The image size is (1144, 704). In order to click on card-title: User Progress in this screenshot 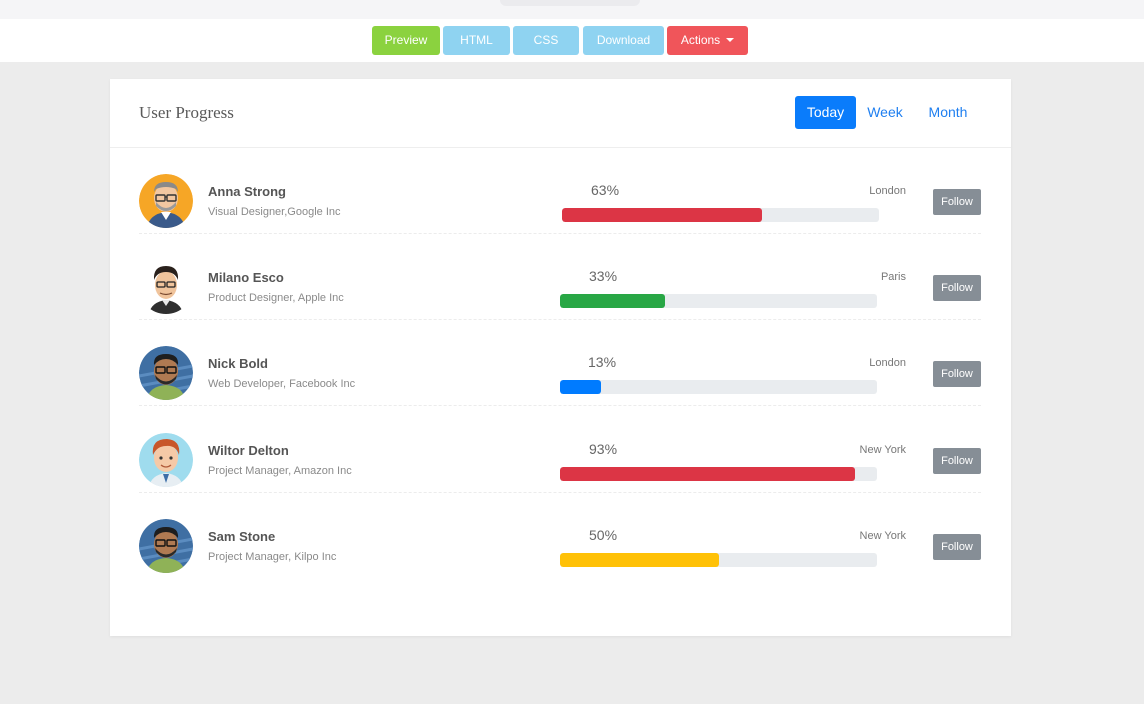, I will do `click(186, 112)`.